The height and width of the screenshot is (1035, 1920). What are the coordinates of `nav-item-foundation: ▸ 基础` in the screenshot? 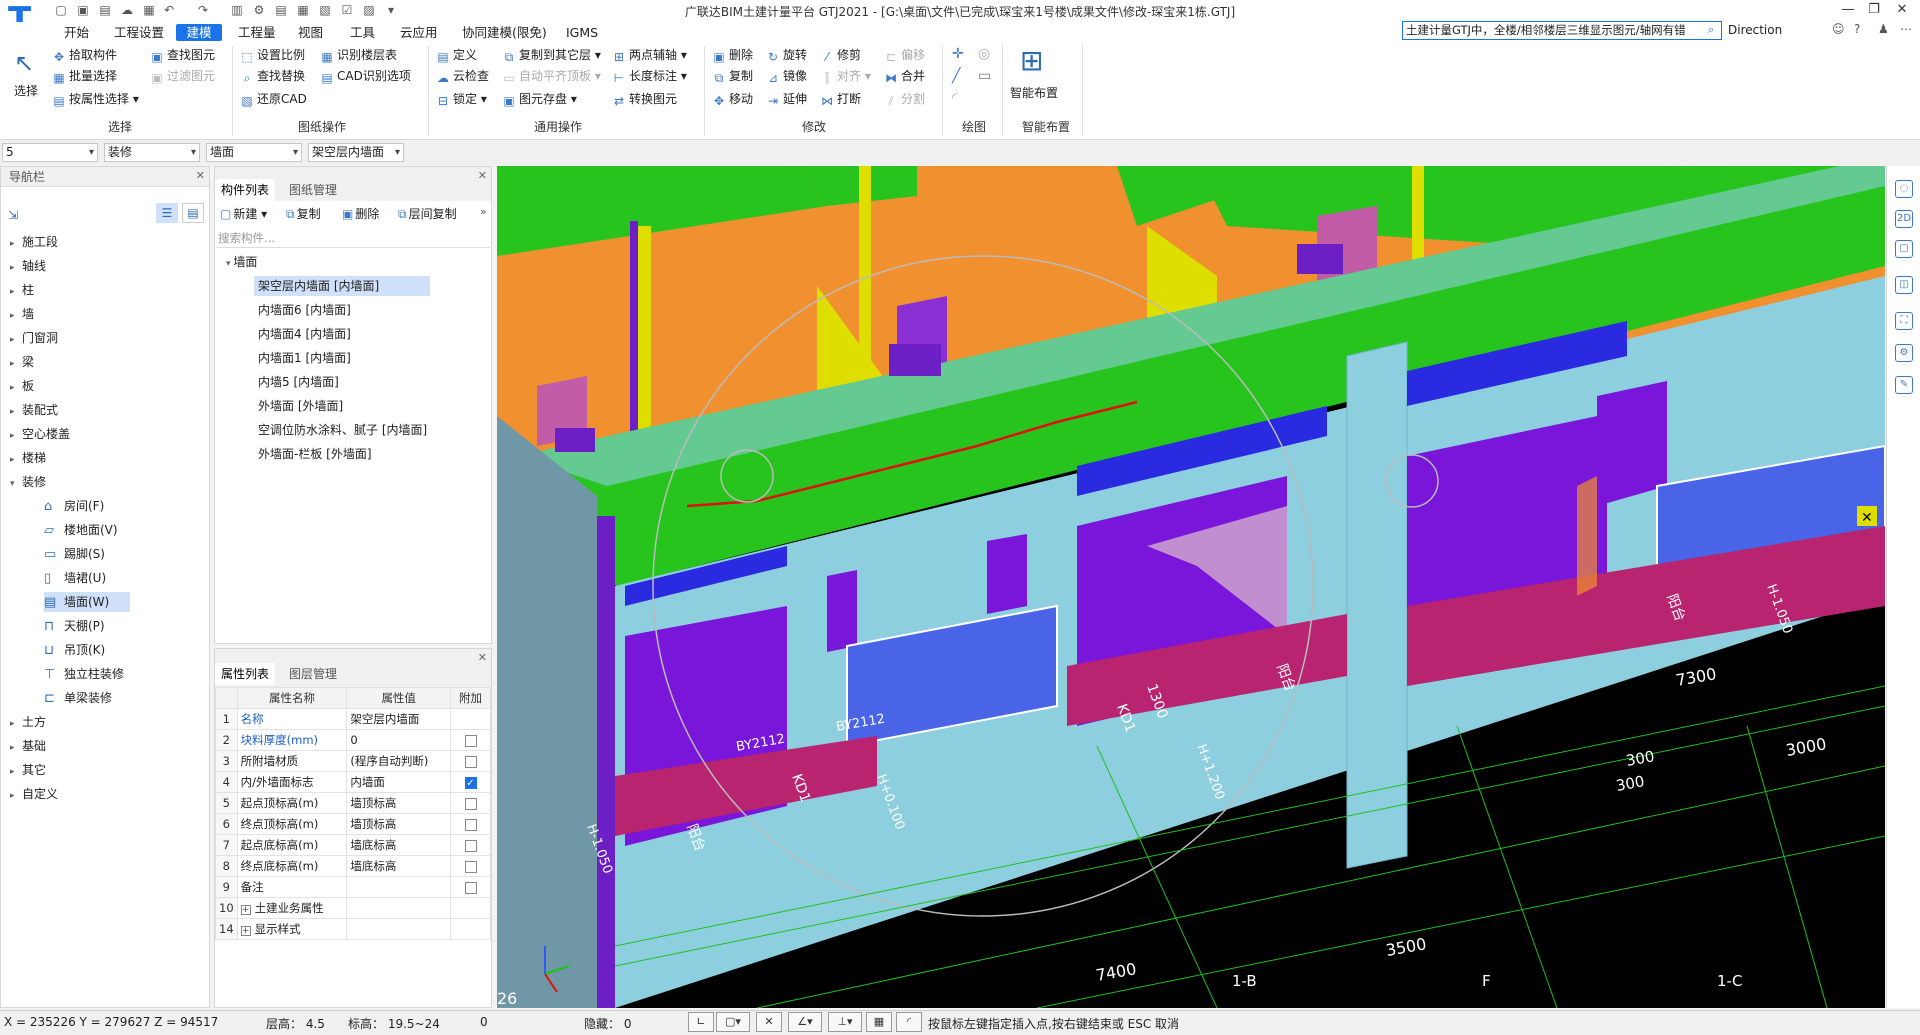 It's located at (28, 746).